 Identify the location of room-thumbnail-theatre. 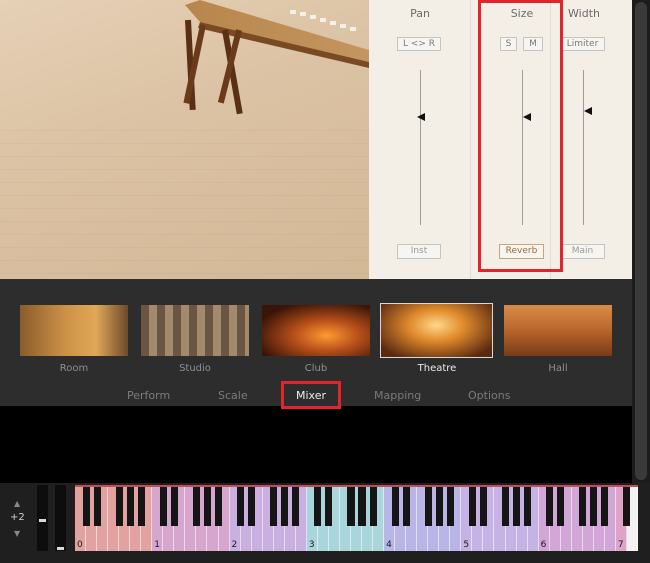
(436, 330).